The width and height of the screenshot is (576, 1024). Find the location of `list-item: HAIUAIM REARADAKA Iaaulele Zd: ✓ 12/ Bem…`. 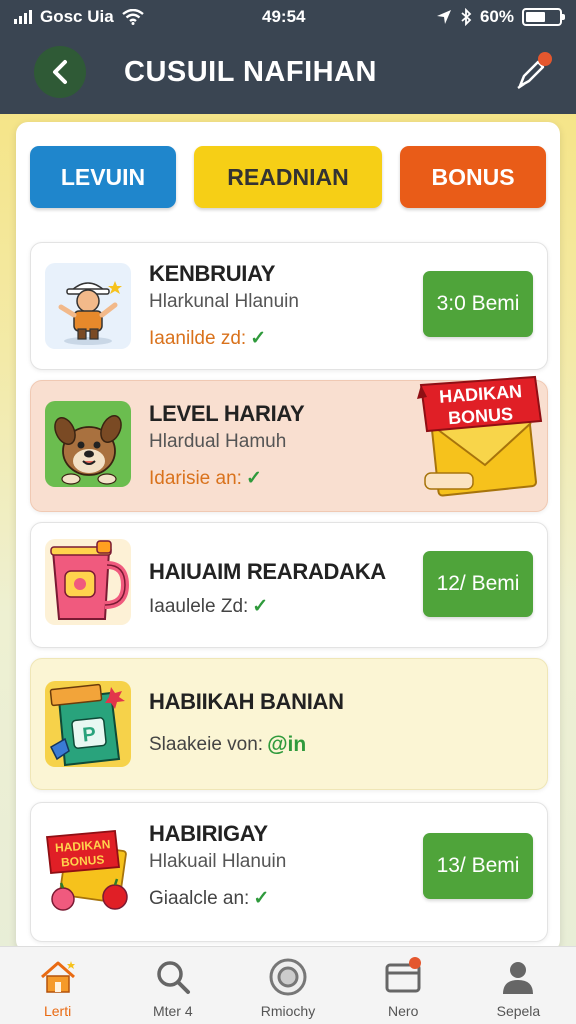

list-item: HAIUAIM REARADAKA Iaaulele Zd: ✓ 12/ Bem… is located at coordinates (289, 585).